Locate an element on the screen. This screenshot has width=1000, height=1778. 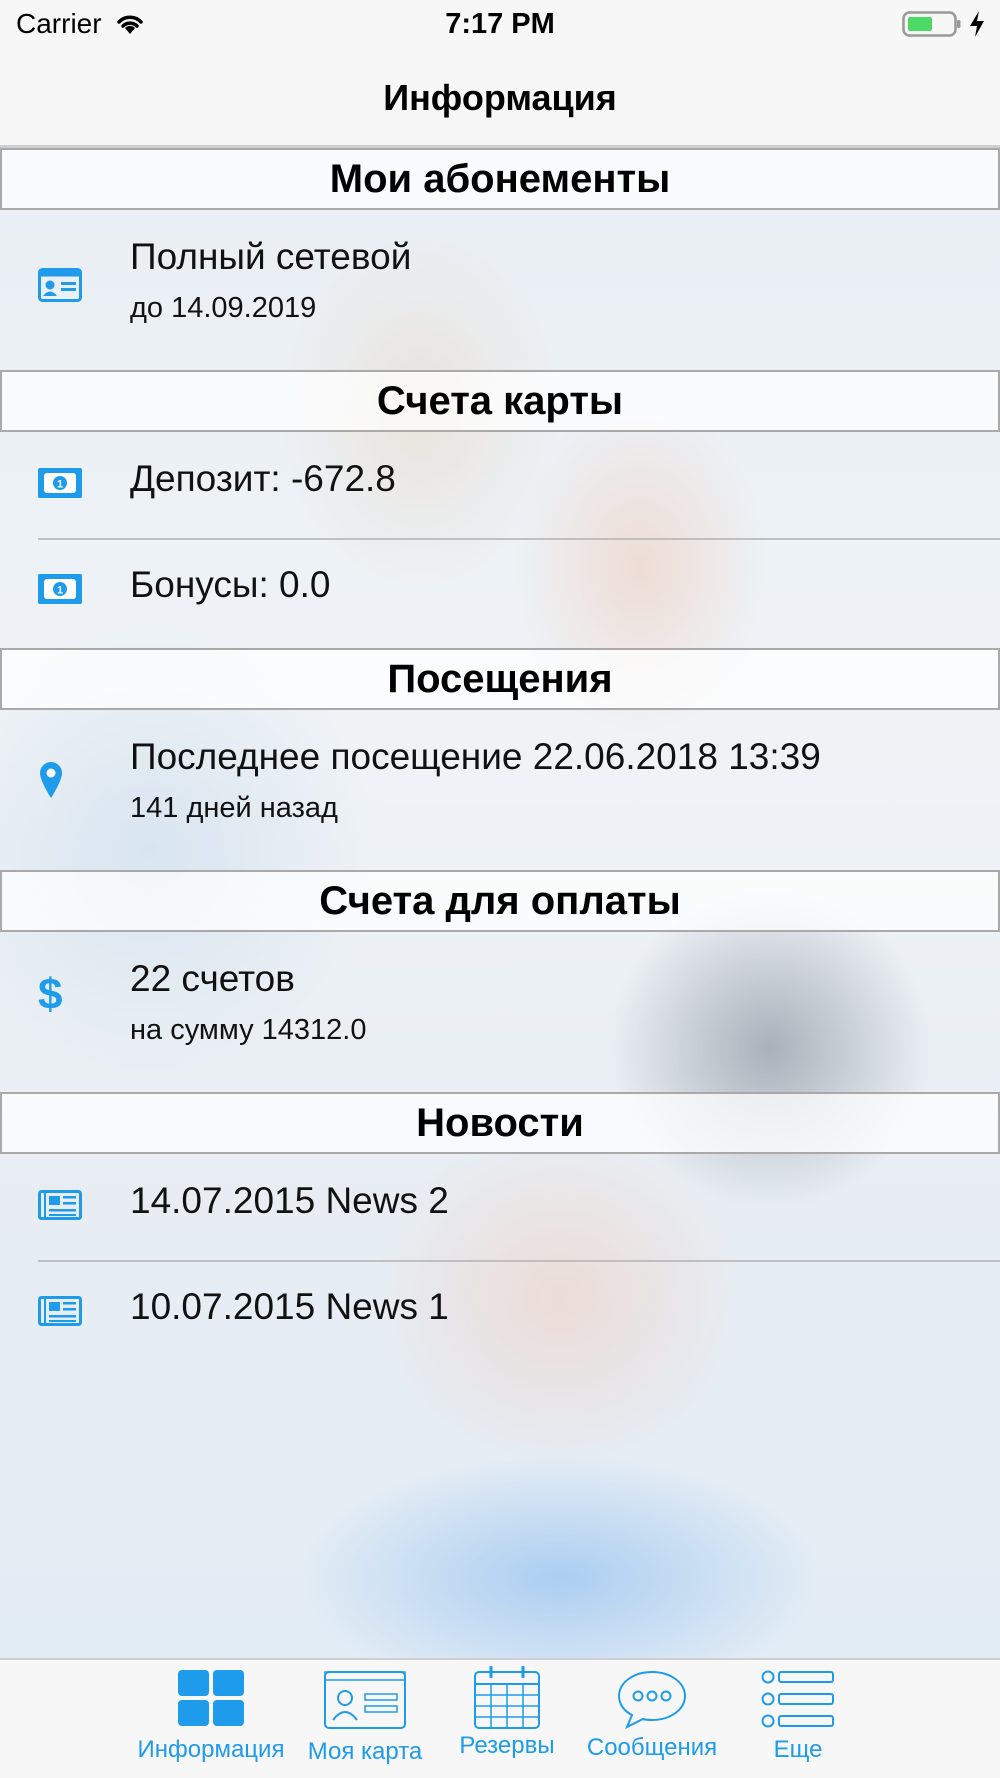
section-title: Посещения is located at coordinates (500, 678).